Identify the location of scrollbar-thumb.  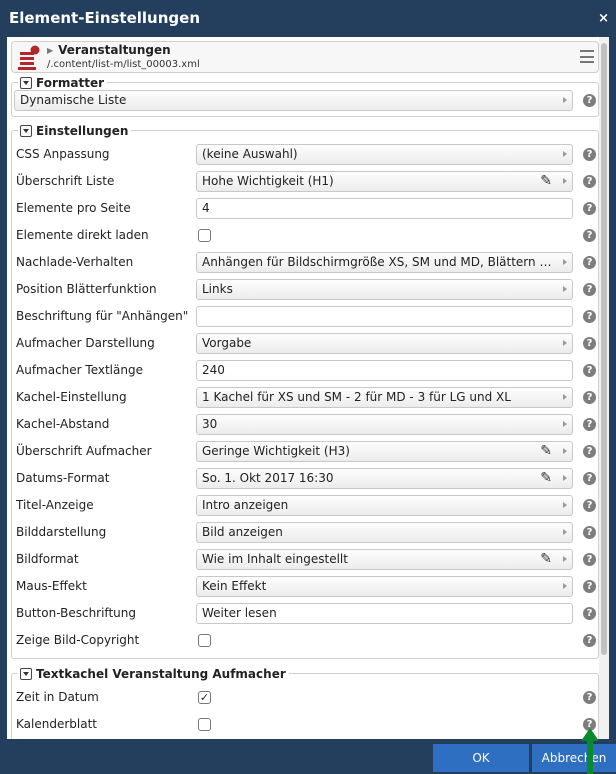
(604, 349).